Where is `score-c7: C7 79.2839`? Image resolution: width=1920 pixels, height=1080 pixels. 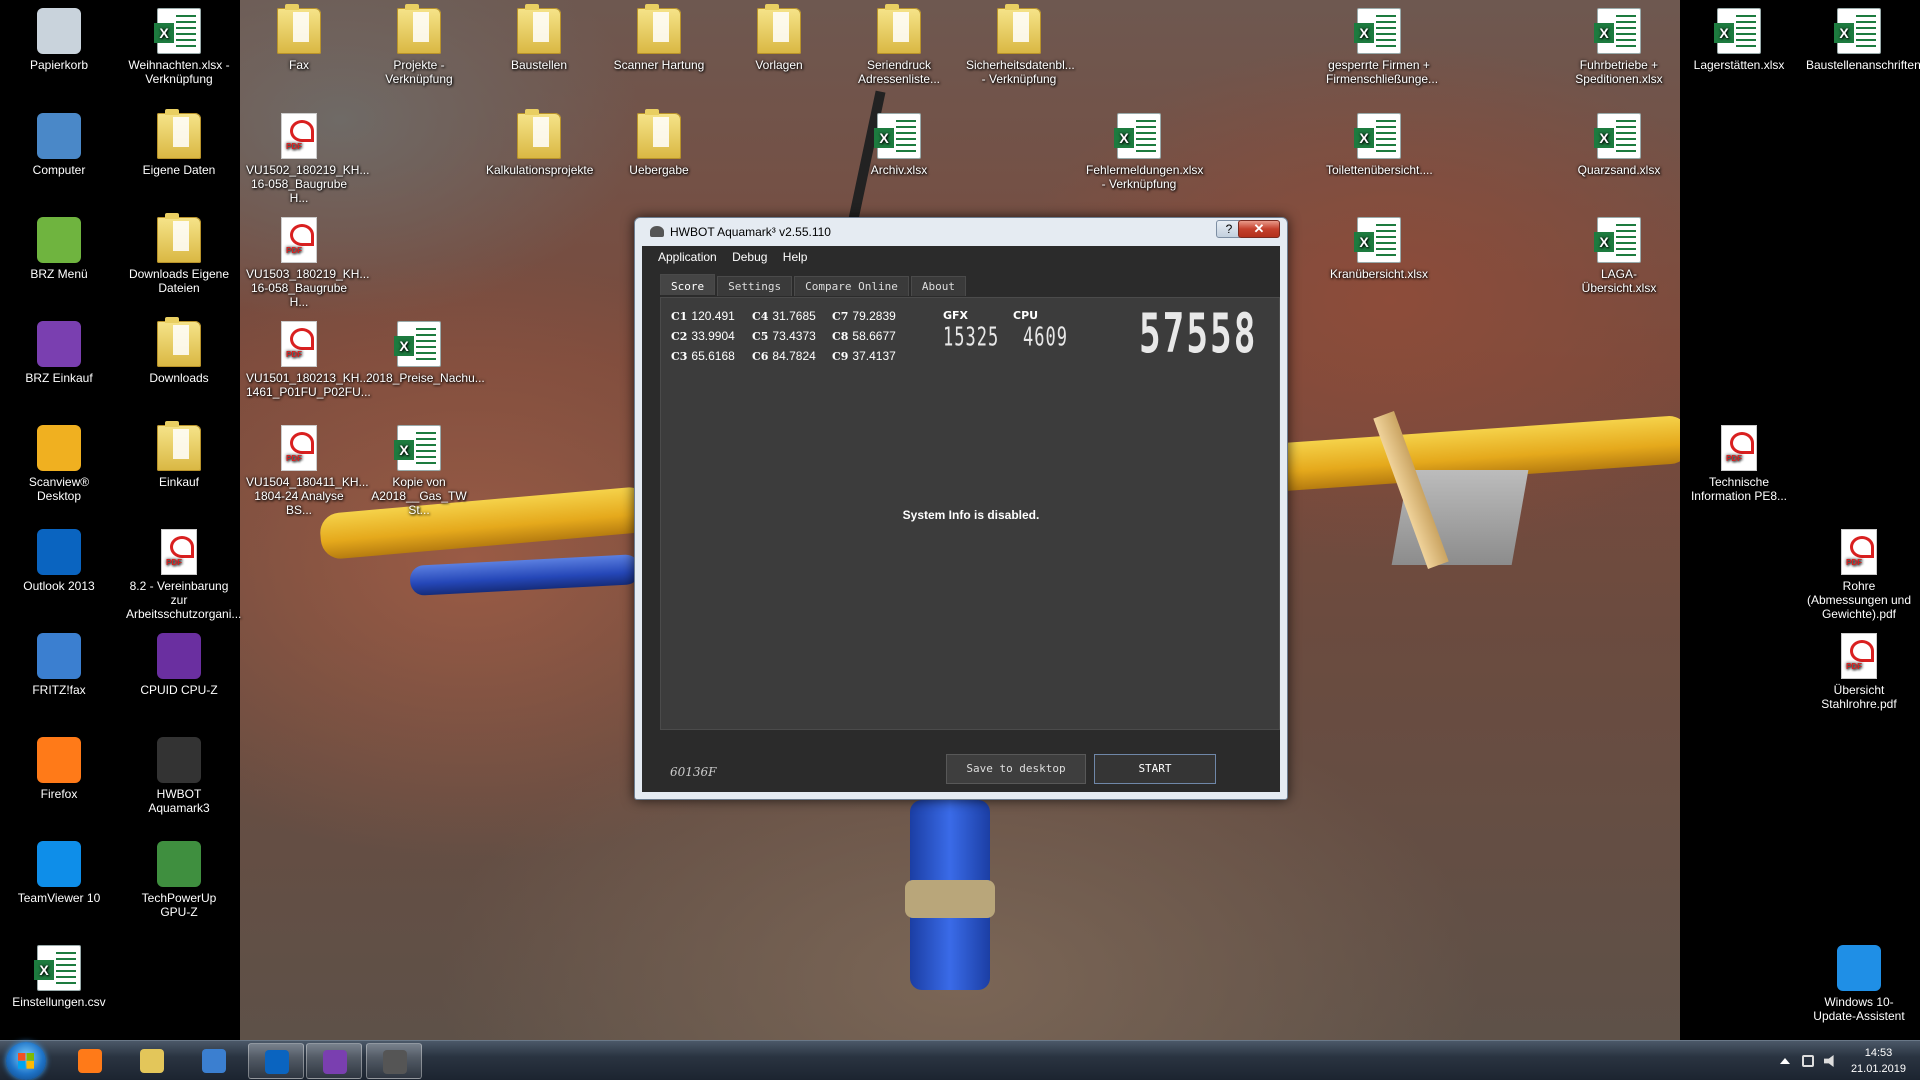
score-c7: C7 79.2839 is located at coordinates (864, 316).